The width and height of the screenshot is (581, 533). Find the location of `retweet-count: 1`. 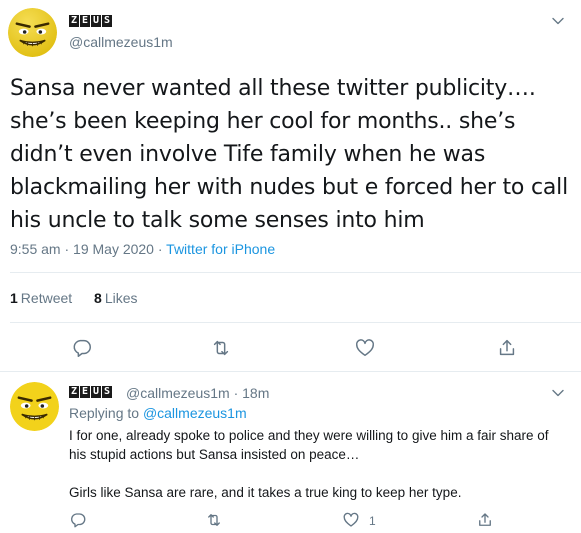

retweet-count: 1 is located at coordinates (14, 298).